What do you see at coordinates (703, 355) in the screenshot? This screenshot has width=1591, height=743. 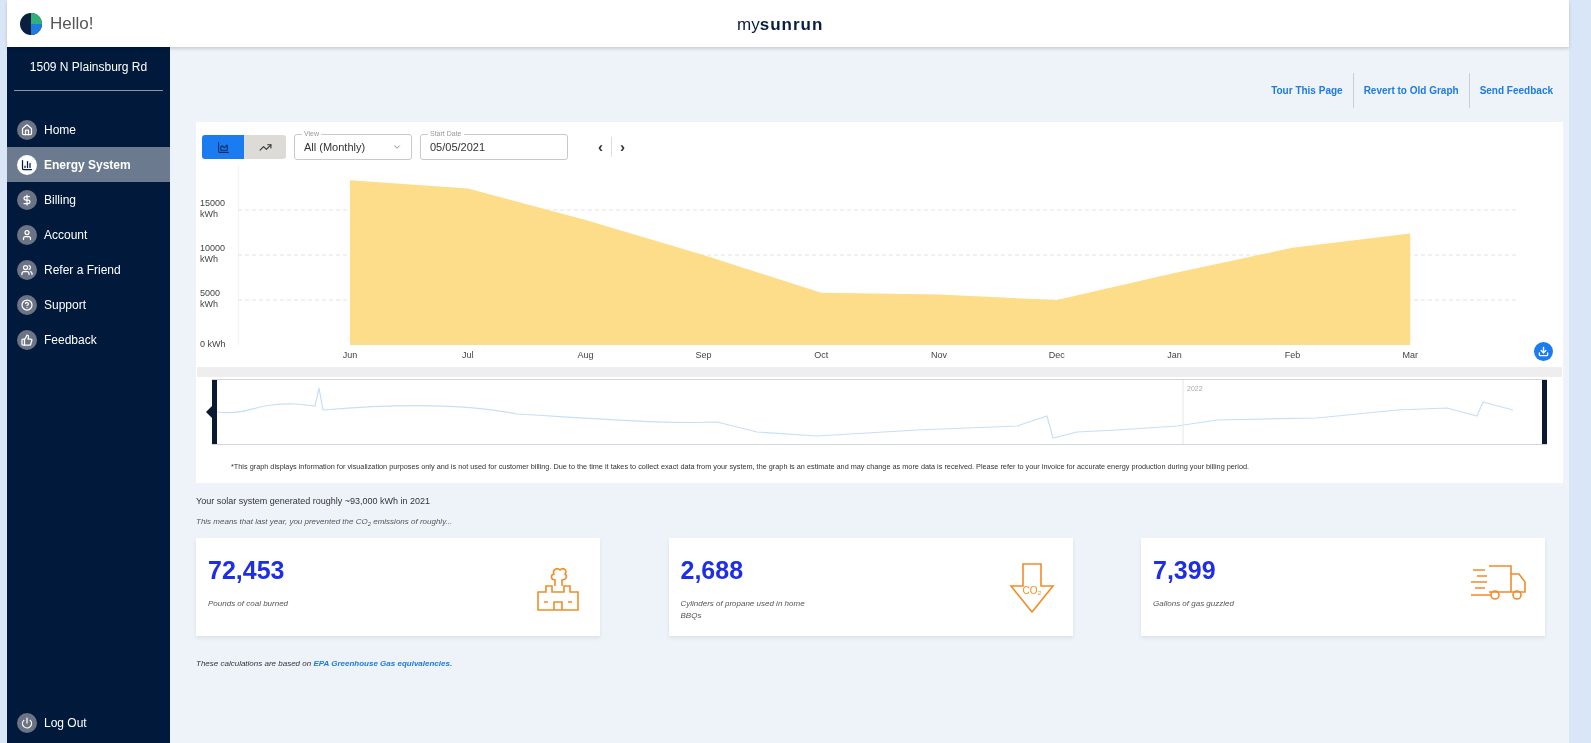 I see `x-axis-label: Sep` at bounding box center [703, 355].